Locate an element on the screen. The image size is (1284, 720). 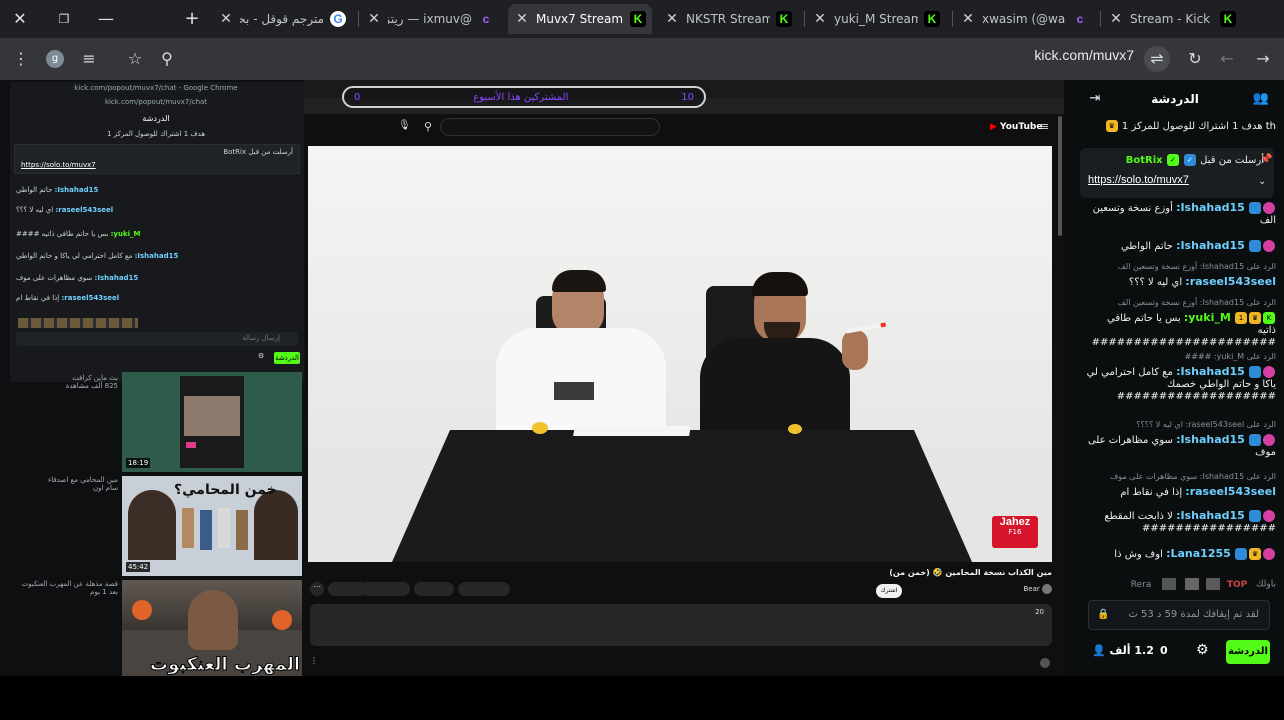
youtube-logo: ▶ YouTube is located at coordinates (1016, 127).